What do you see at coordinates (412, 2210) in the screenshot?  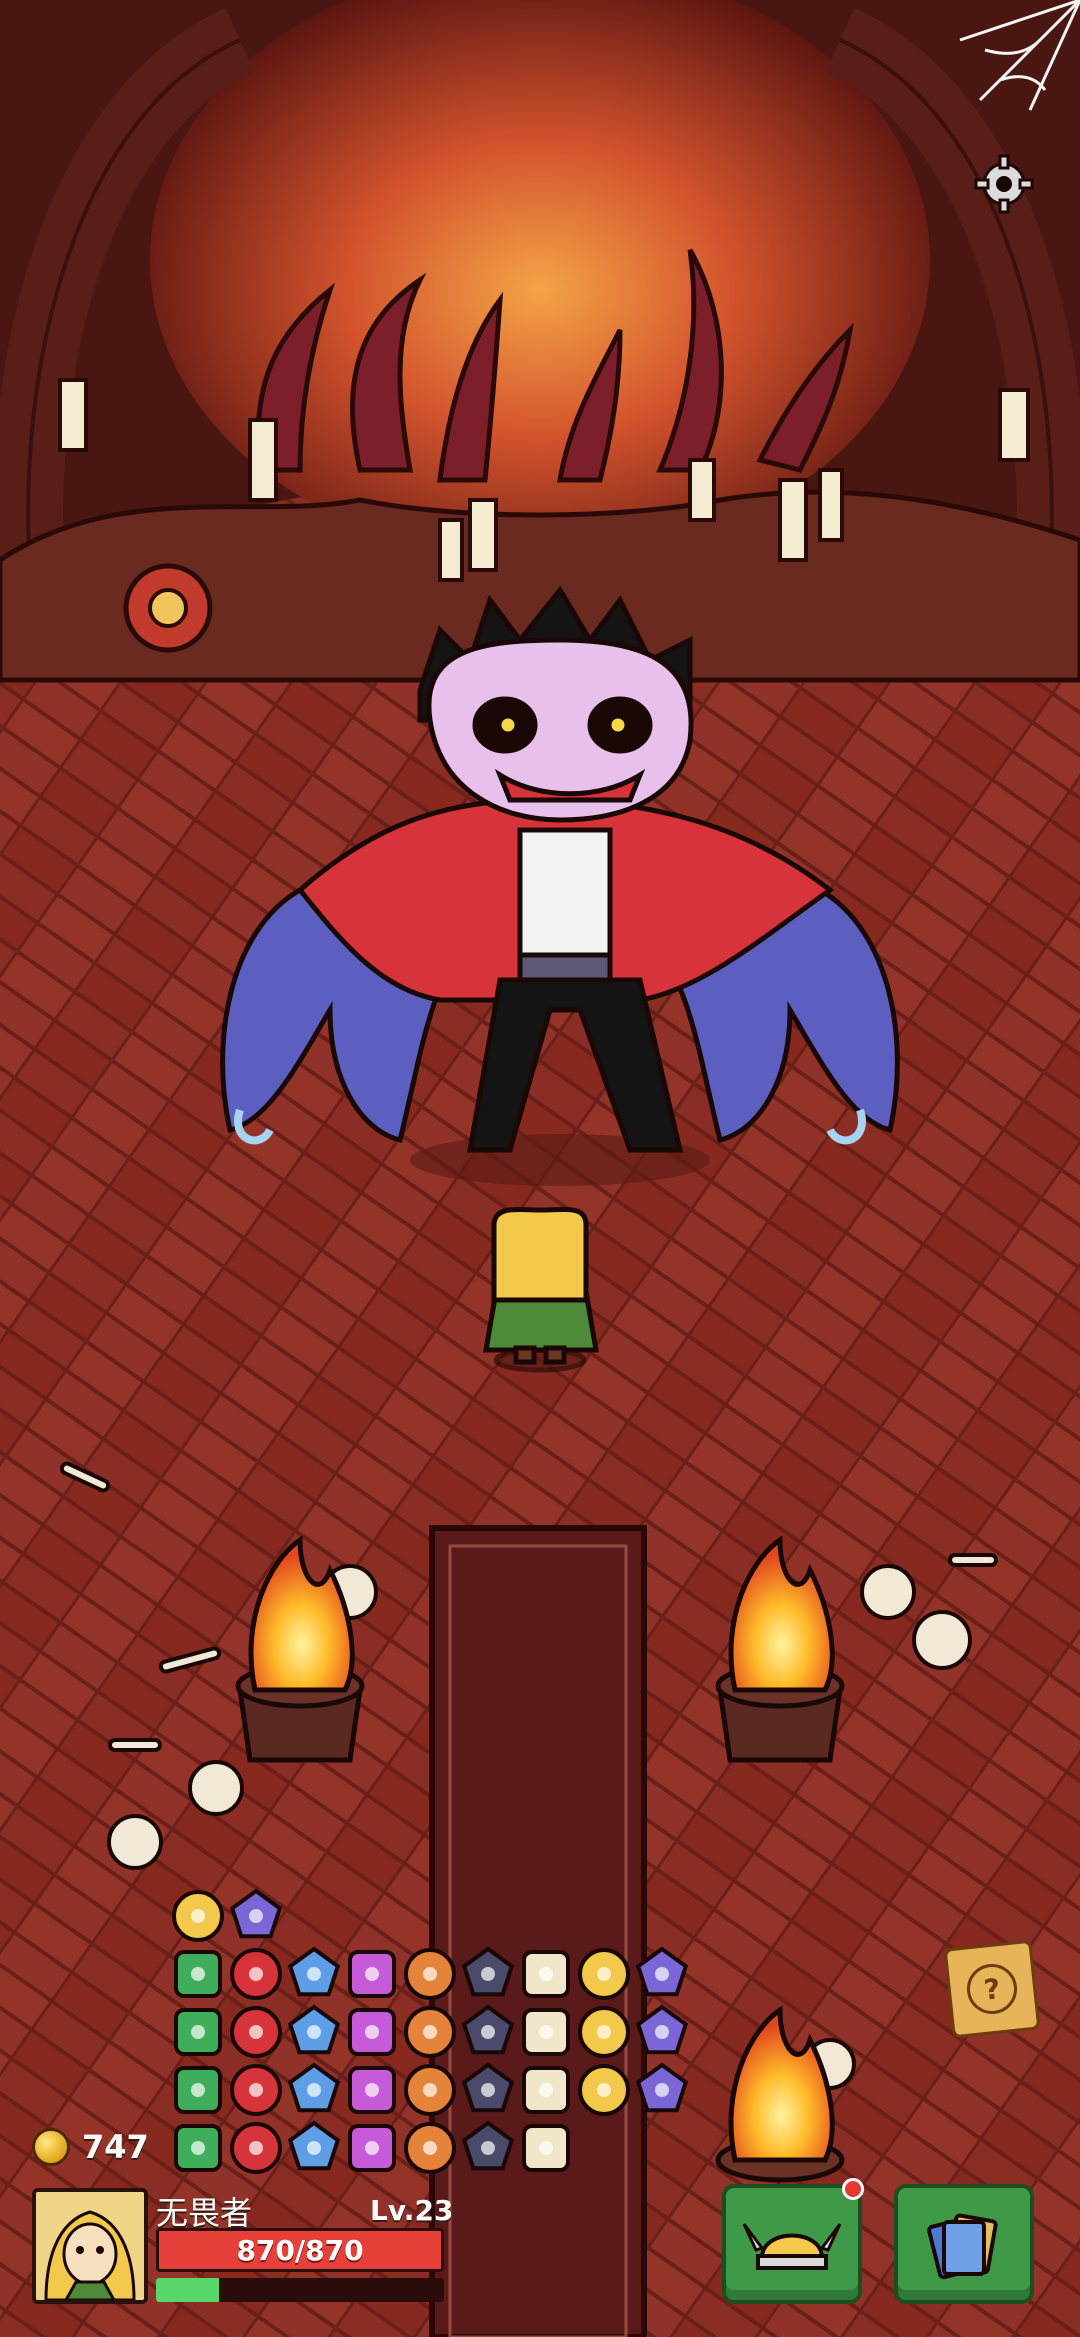 I see `player-level: Lv.23` at bounding box center [412, 2210].